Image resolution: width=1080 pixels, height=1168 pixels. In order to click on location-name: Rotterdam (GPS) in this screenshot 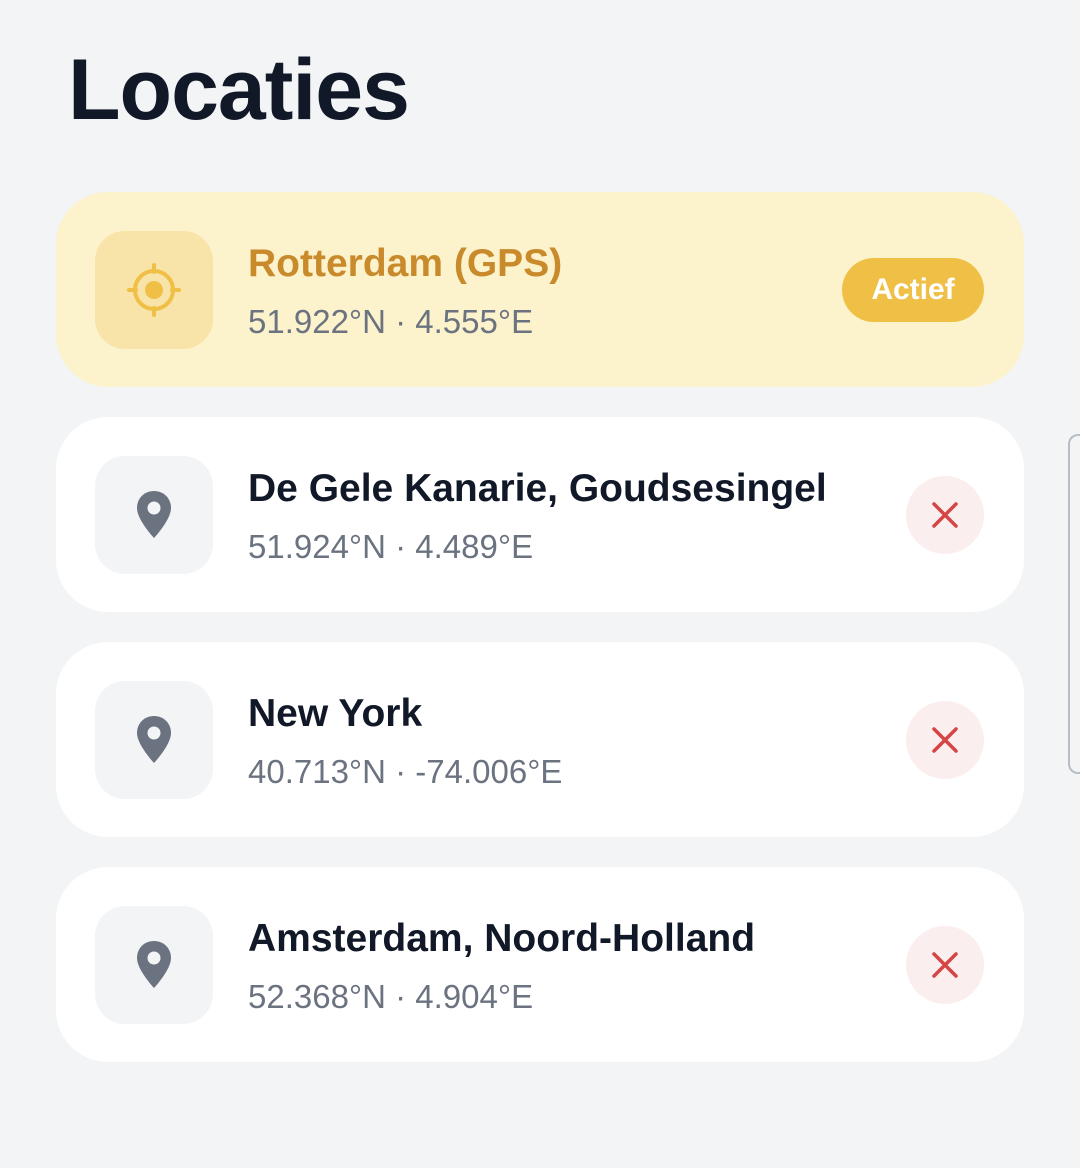, I will do `click(405, 263)`.